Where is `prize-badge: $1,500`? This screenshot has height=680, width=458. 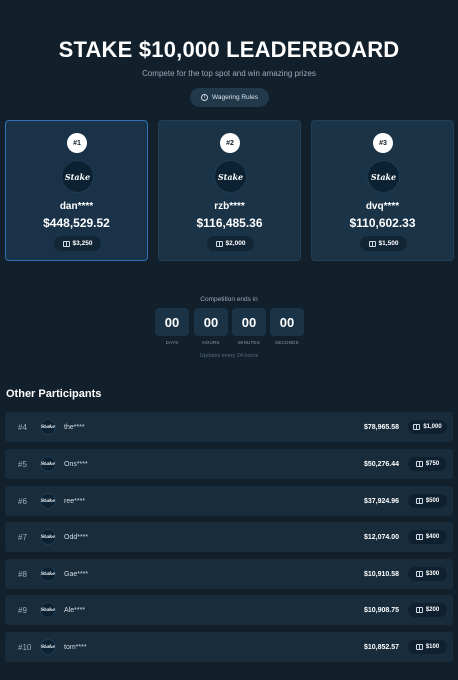
prize-badge: $1,500 is located at coordinates (383, 243).